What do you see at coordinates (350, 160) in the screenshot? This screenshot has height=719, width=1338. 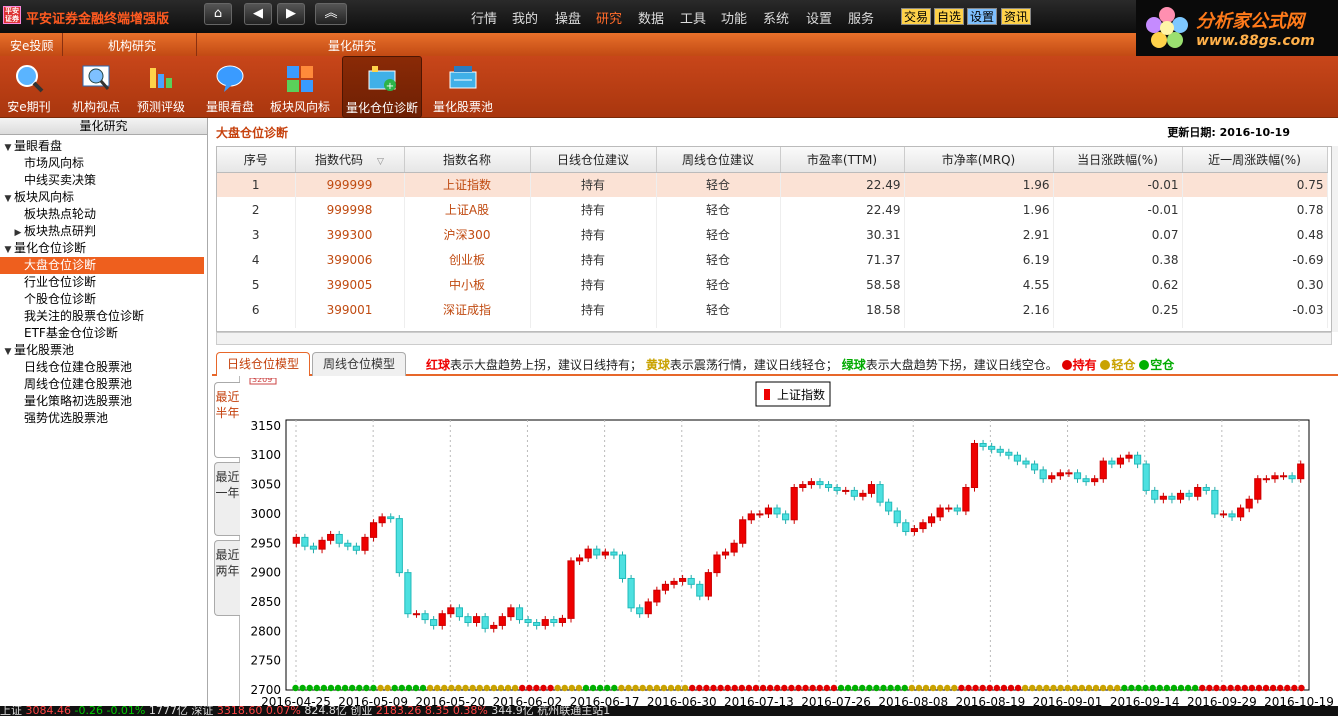 I see `column-header: 指数代码 ▽` at bounding box center [350, 160].